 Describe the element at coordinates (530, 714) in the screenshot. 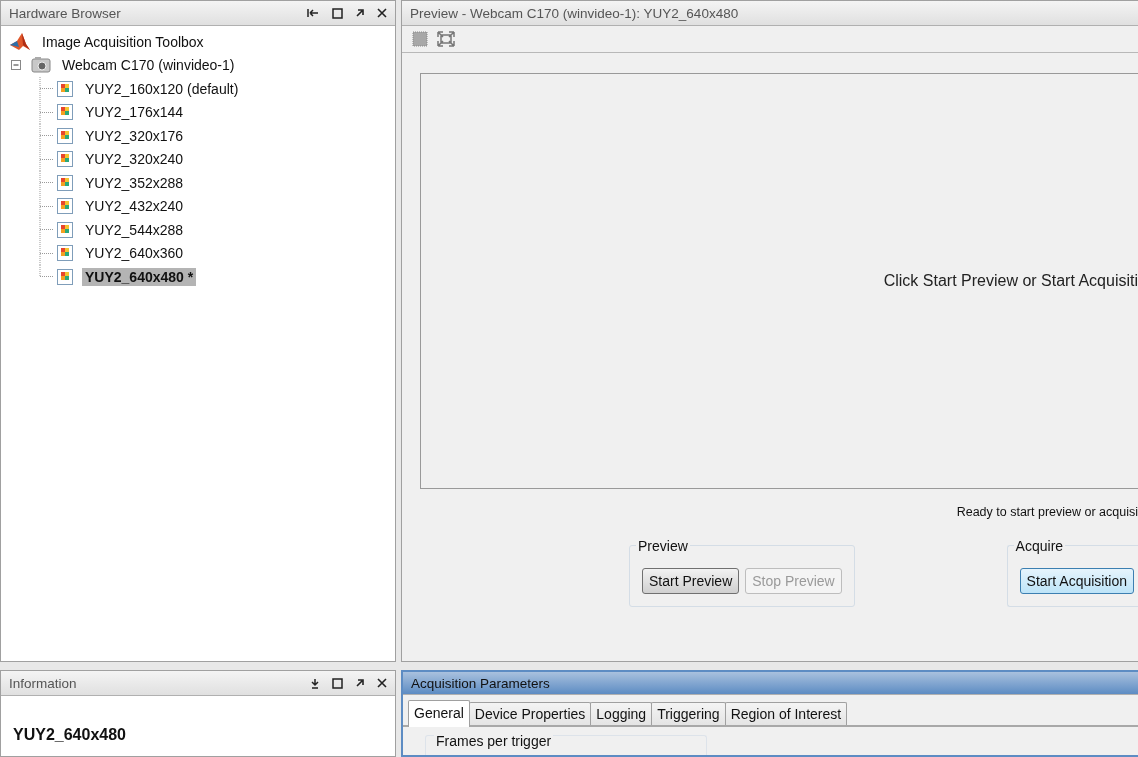

I see `tab: Device Properties` at that location.